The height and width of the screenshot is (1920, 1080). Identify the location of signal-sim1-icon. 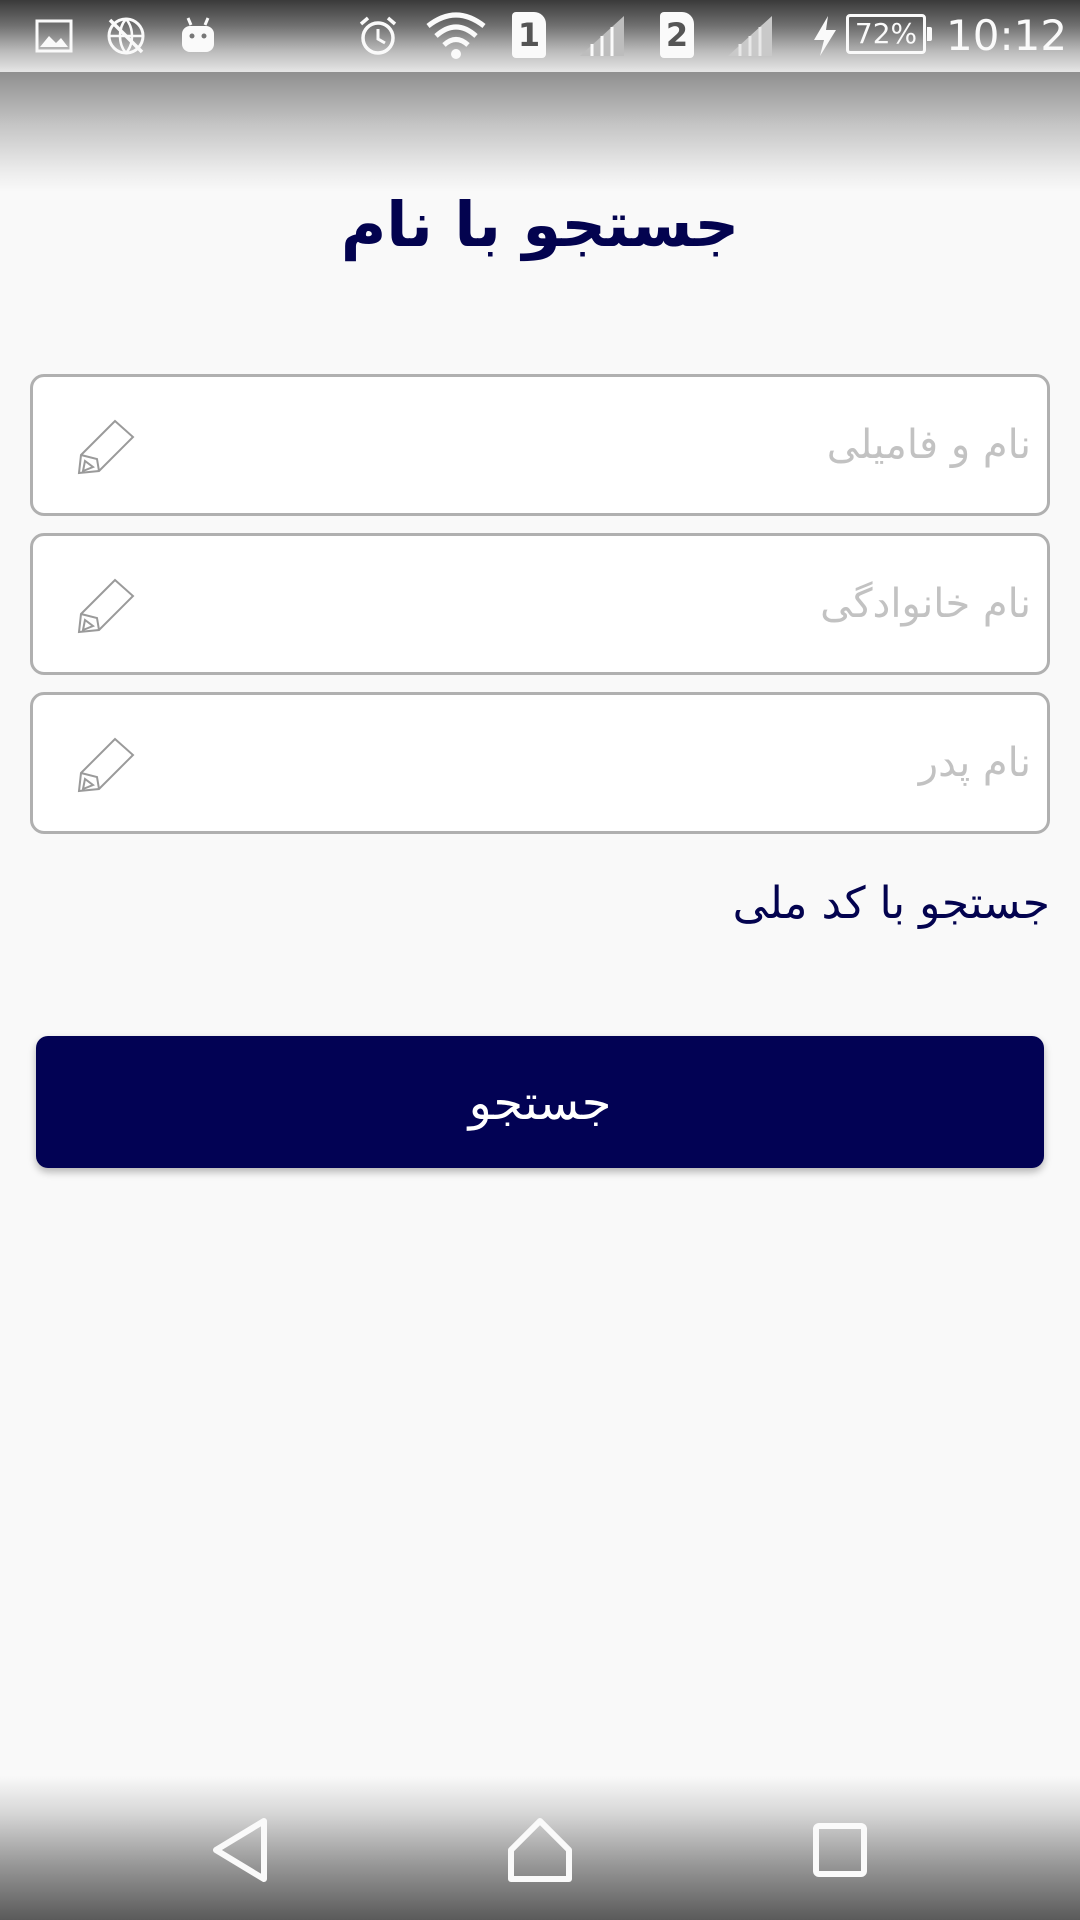
(602, 36).